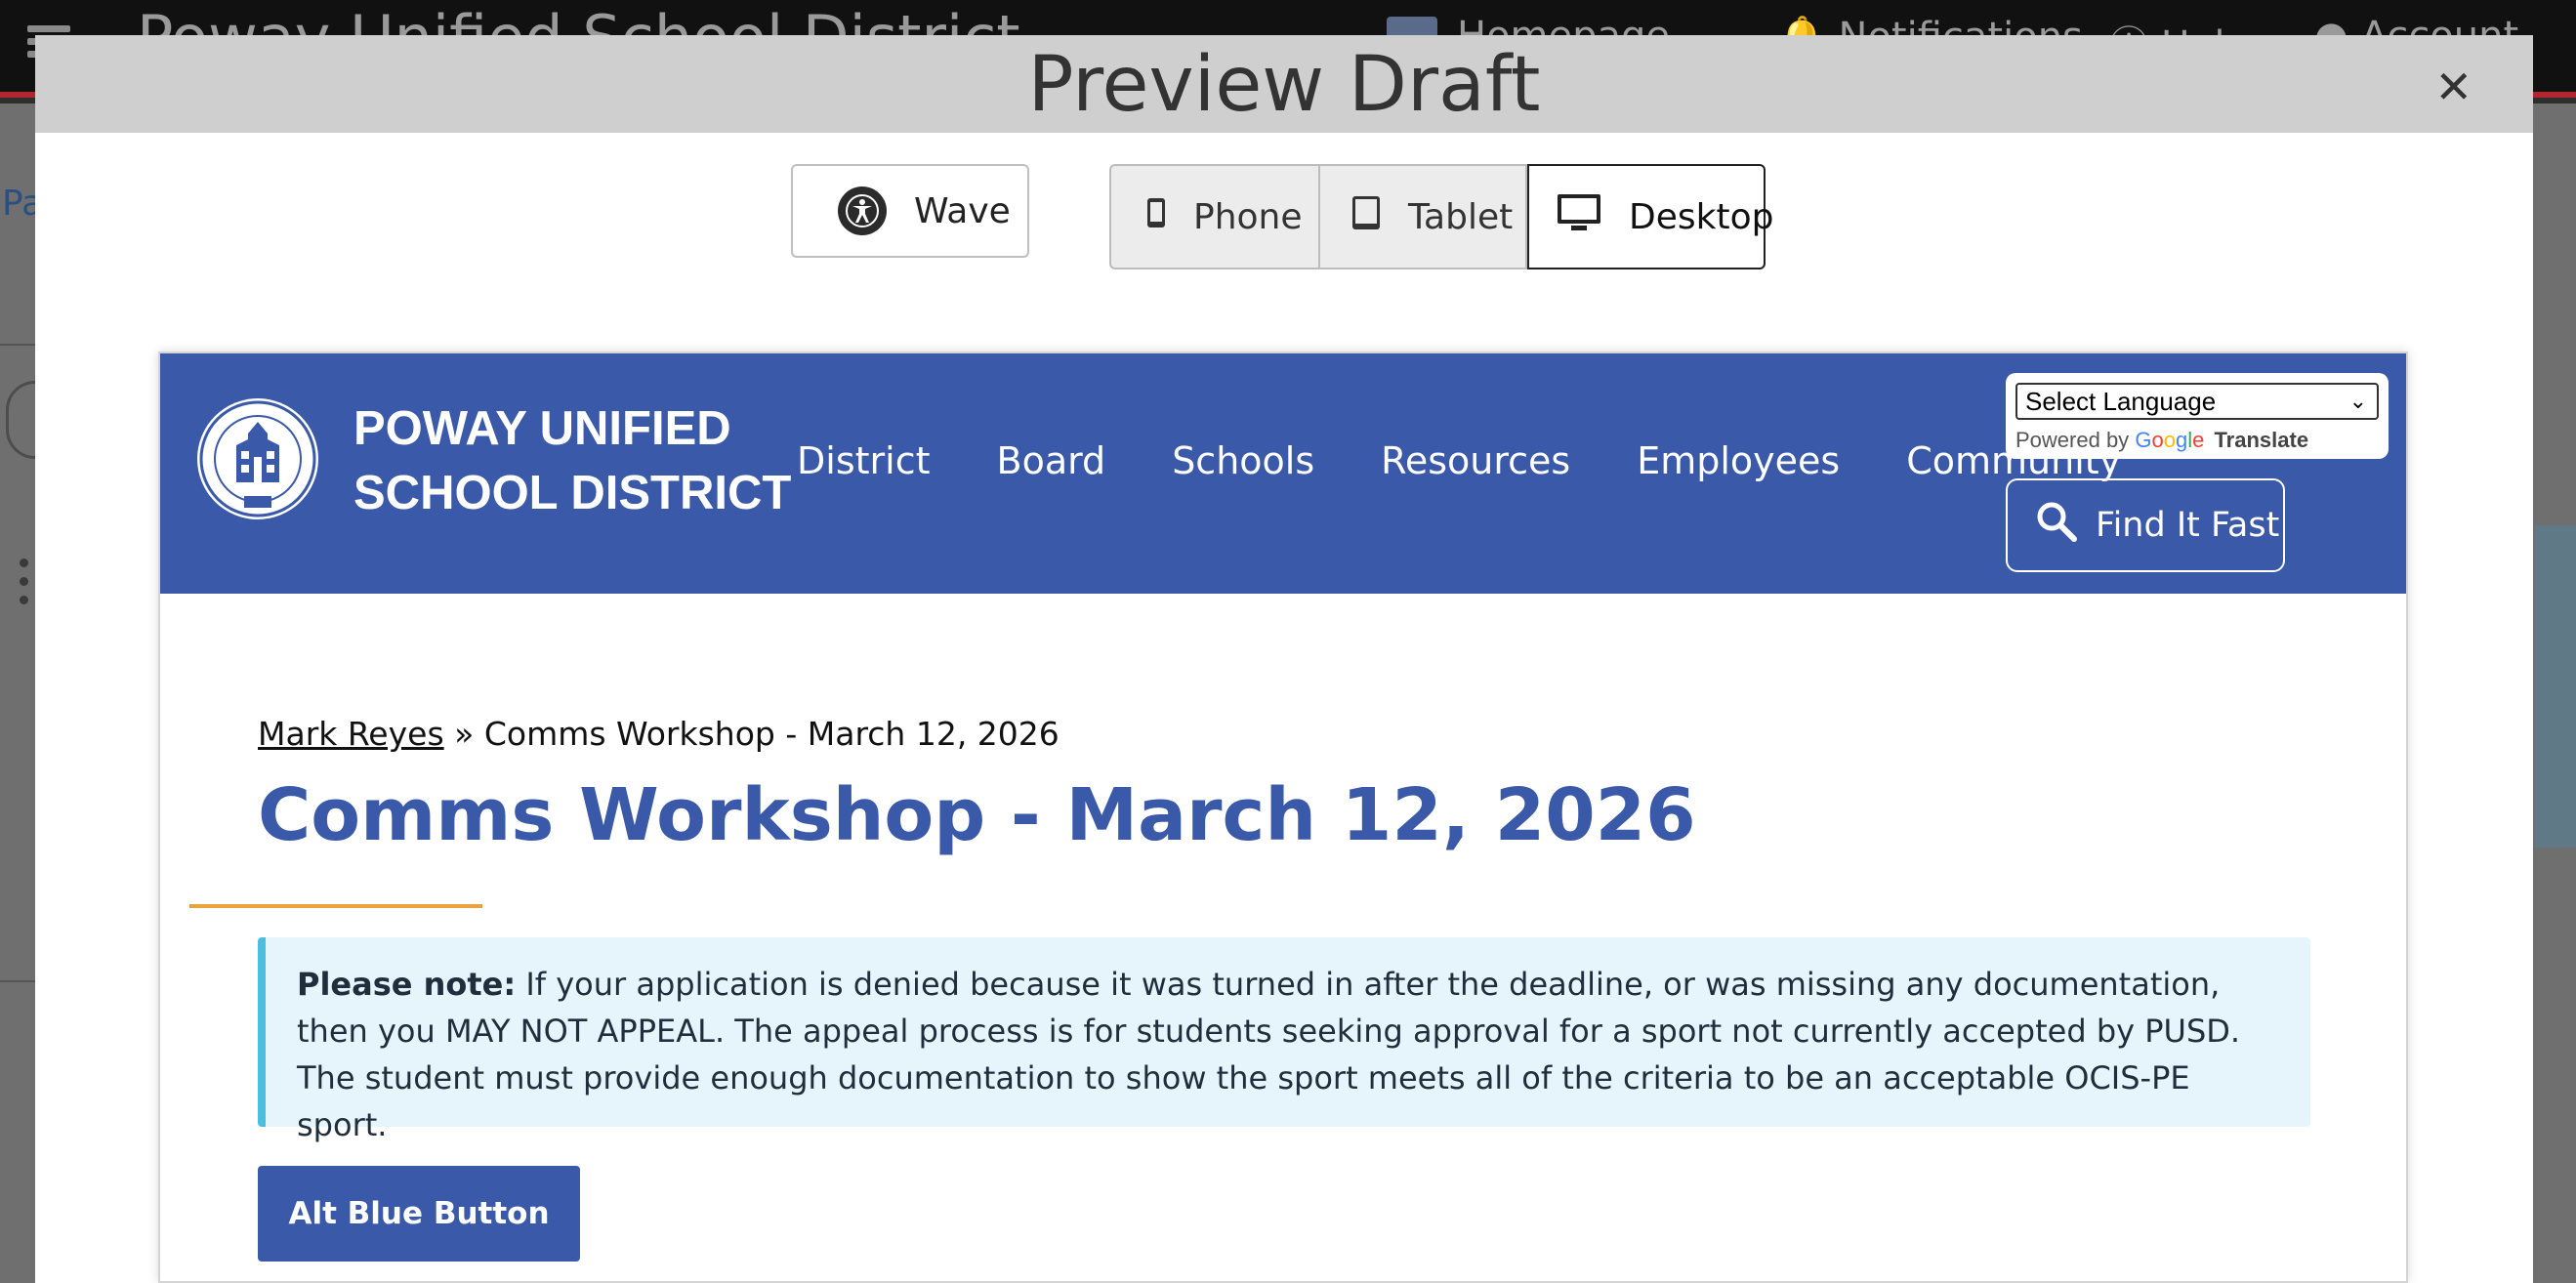 The height and width of the screenshot is (1283, 2576). What do you see at coordinates (1738, 461) in the screenshot?
I see `nav-employees: Employees` at bounding box center [1738, 461].